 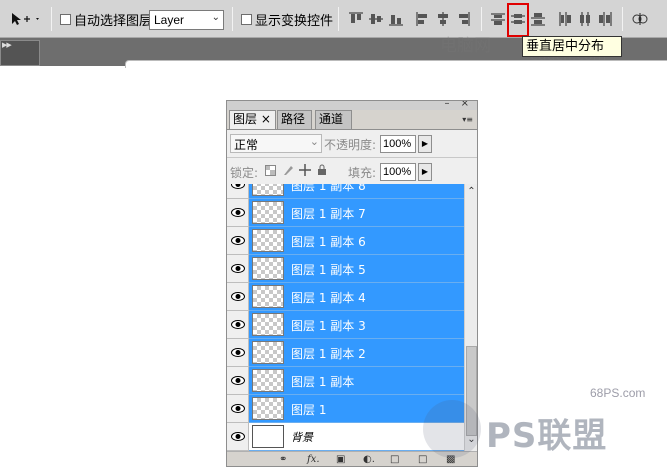 I want to click on scroll-up-icon: ⌃, so click(x=471, y=193).